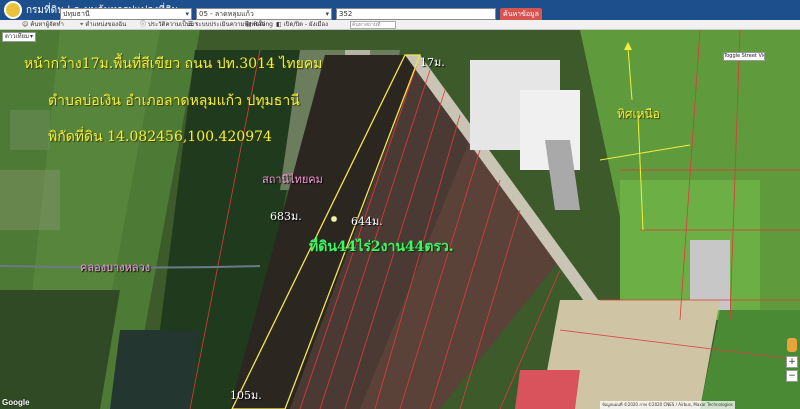 The height and width of the screenshot is (409, 800). Describe the element at coordinates (416, 14) in the screenshot. I see `parcel-number-input: 352` at that location.